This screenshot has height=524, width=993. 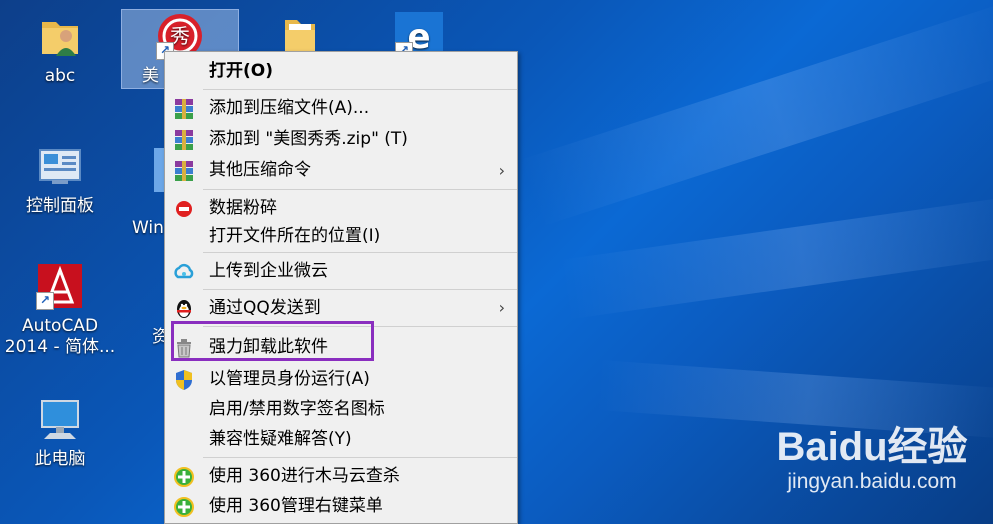 What do you see at coordinates (268, 347) in the screenshot?
I see `menu-item-label: 强力卸载此软件` at bounding box center [268, 347].